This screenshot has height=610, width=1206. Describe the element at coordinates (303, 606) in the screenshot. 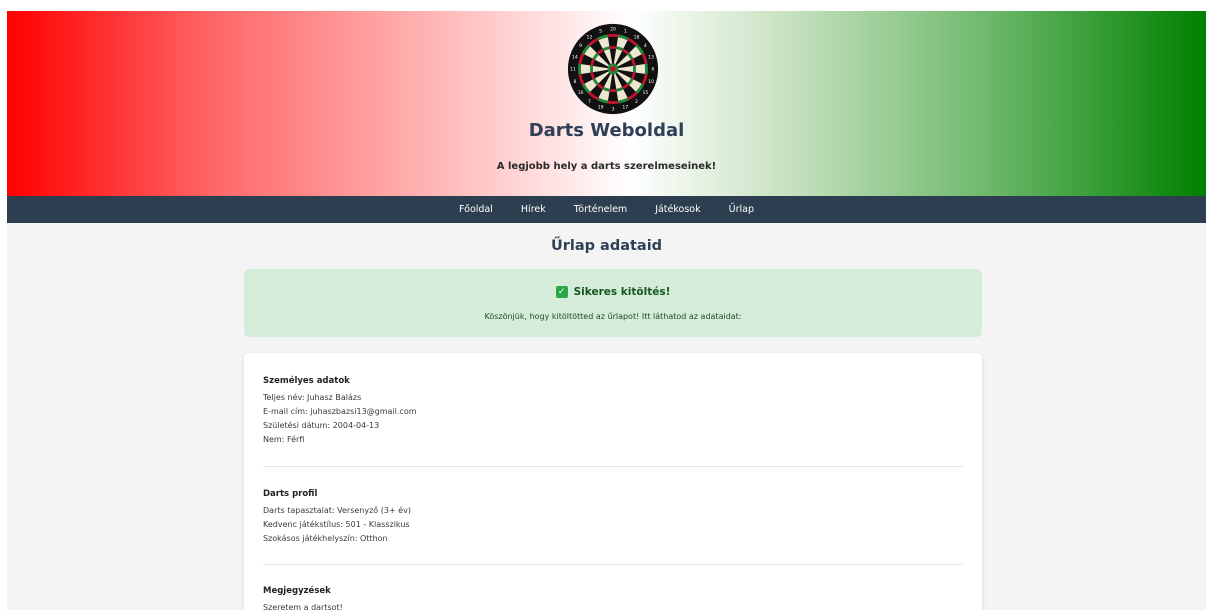

I see `field-notes: Szeretem a dartsot!` at that location.